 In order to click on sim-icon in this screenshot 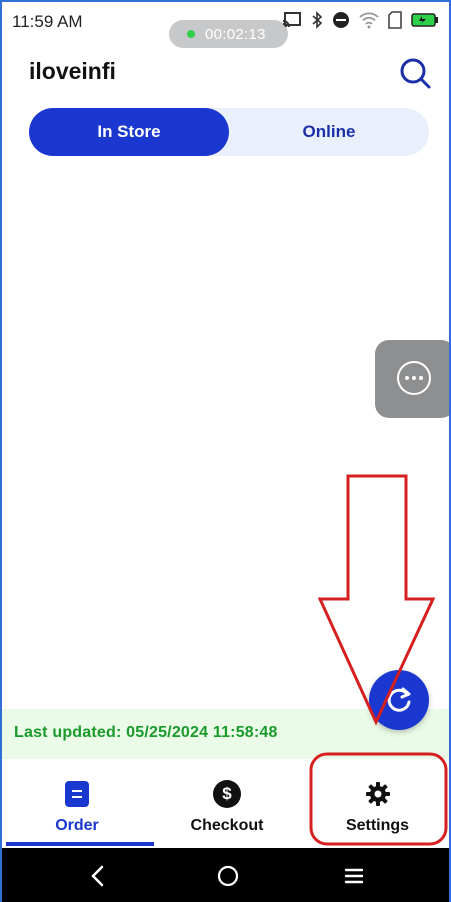, I will do `click(395, 20)`.